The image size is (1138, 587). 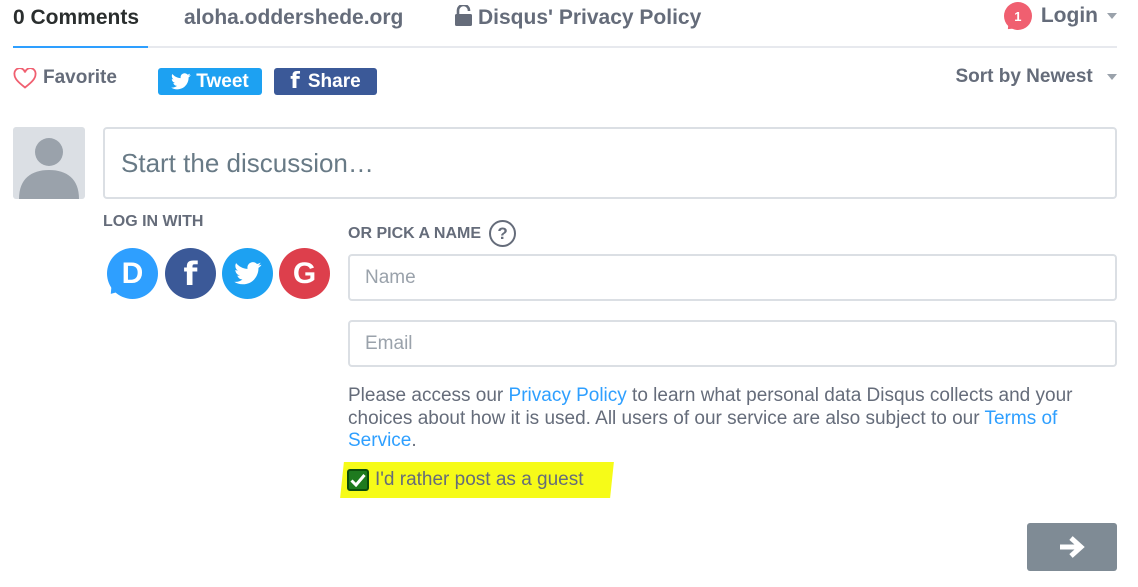 What do you see at coordinates (479, 479) in the screenshot?
I see `guest-checkbox-label: I'd rather post as a guest` at bounding box center [479, 479].